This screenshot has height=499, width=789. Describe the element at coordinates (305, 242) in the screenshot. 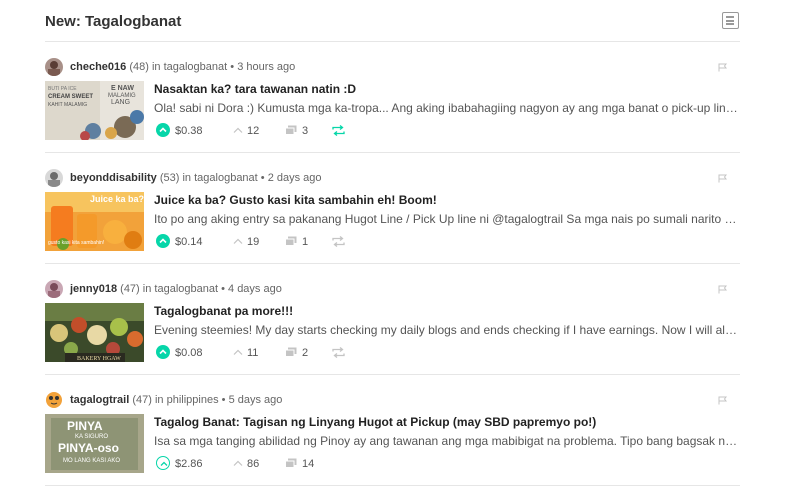

I see `comment-count: 1` at that location.